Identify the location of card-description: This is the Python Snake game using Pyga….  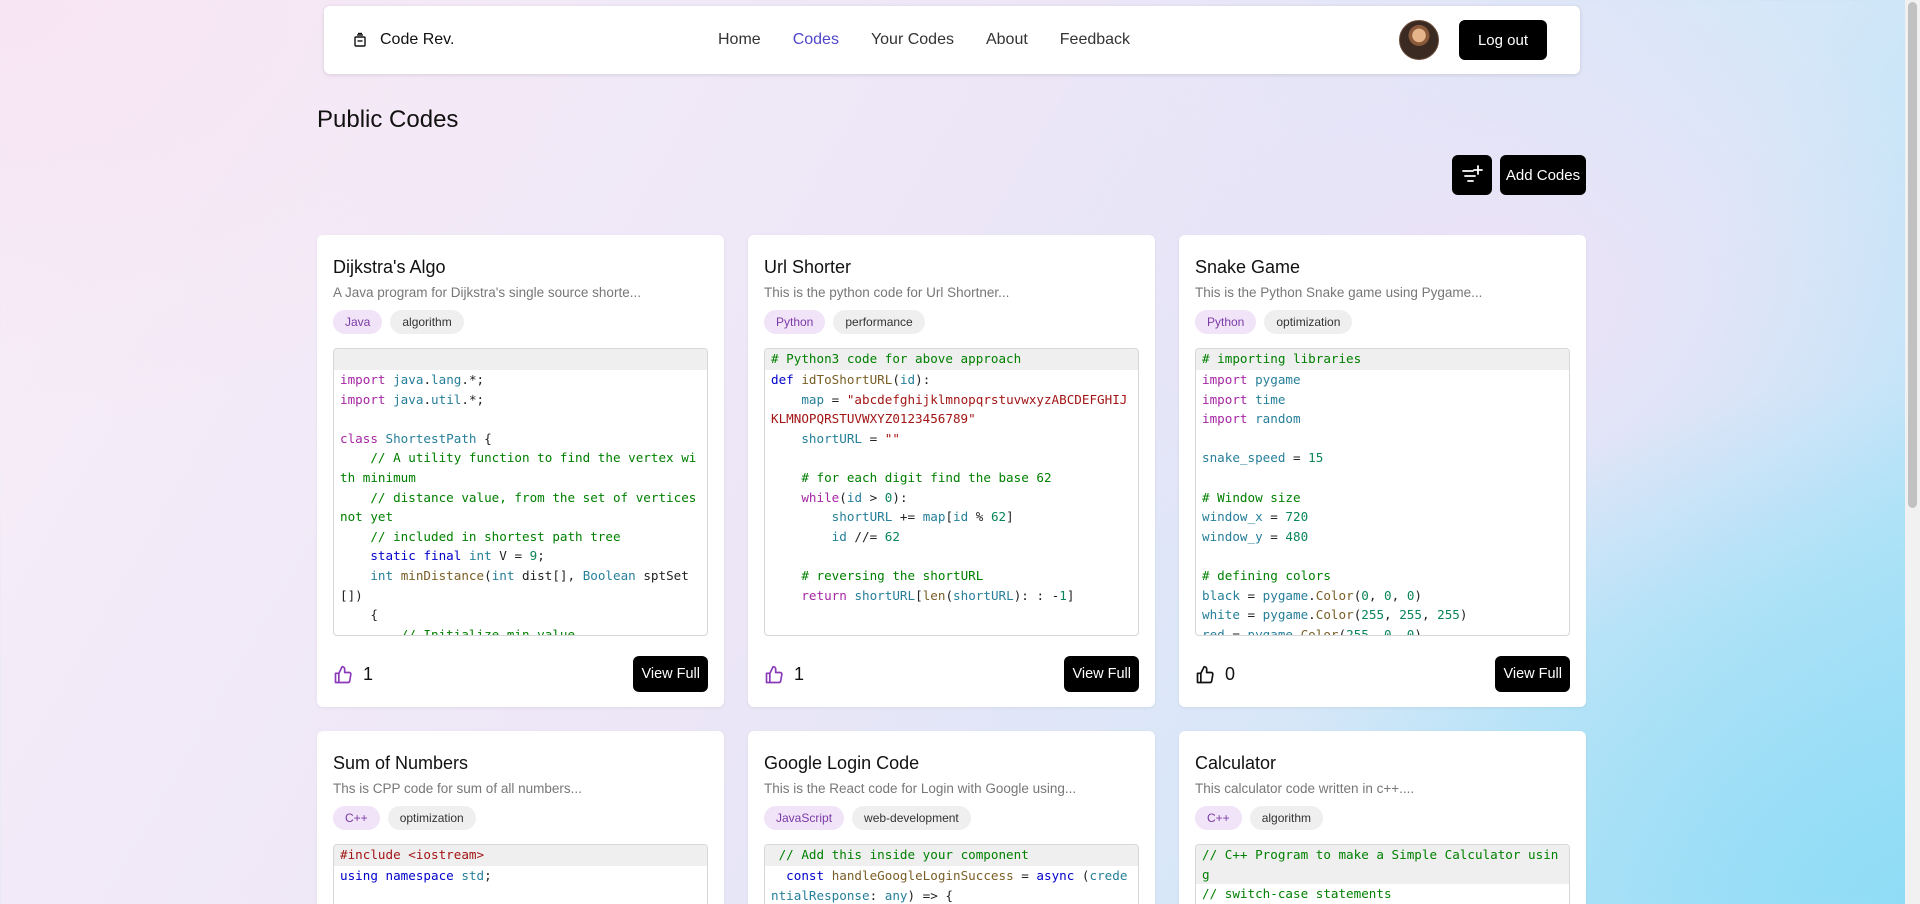
(1339, 292).